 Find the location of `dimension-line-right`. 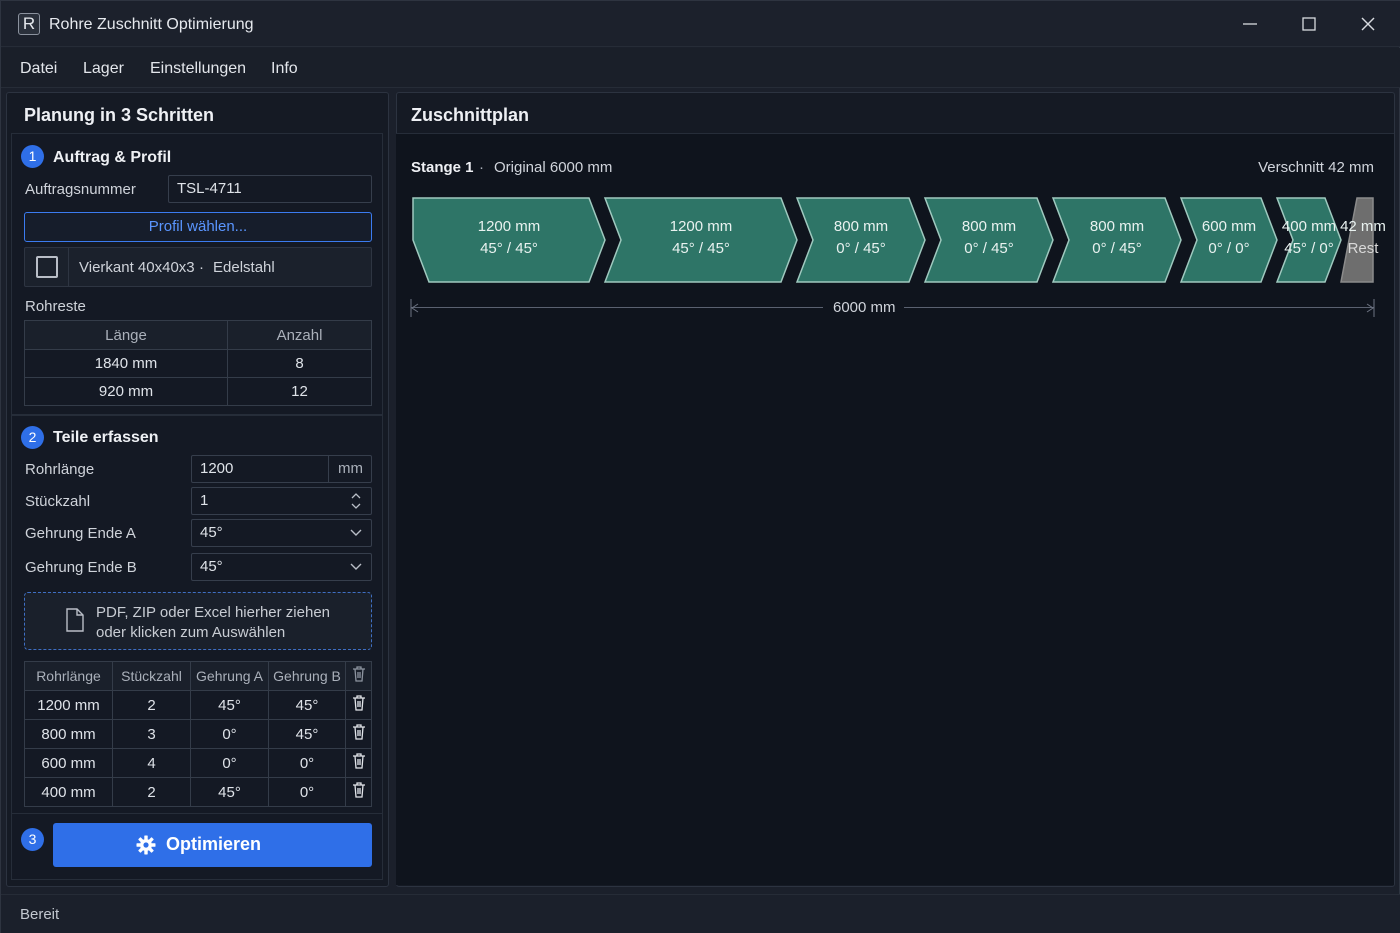

dimension-line-right is located at coordinates (1139, 307).